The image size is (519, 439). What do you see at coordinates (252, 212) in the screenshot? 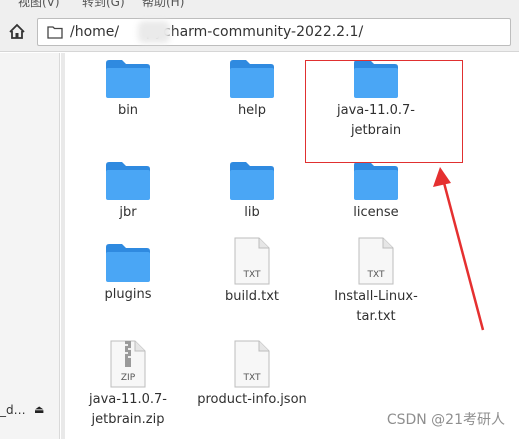
I see `file-label: lib` at bounding box center [252, 212].